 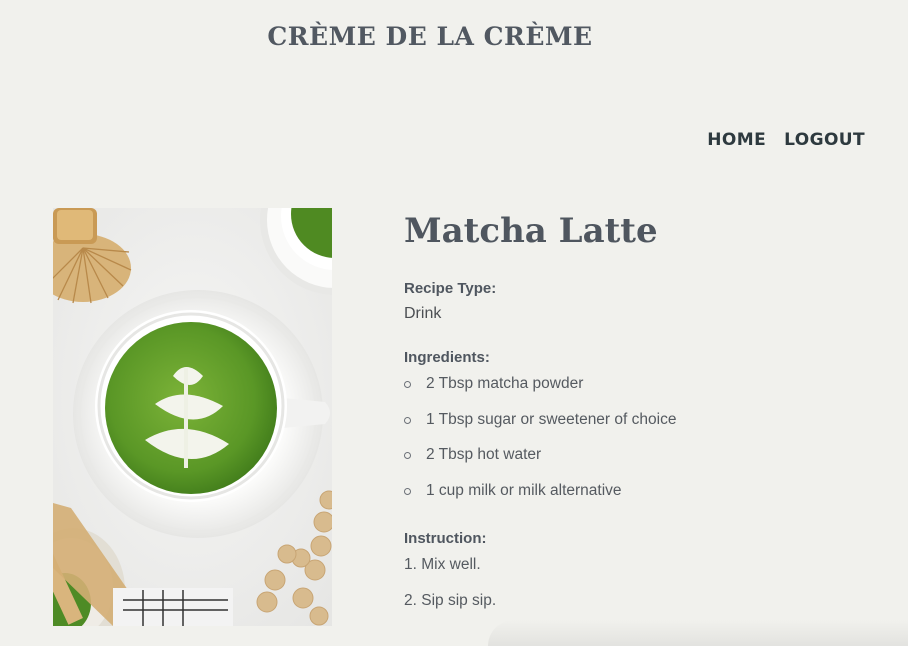 I want to click on ingredient-item: 2 Tbsp matcha powder, so click(x=634, y=394).